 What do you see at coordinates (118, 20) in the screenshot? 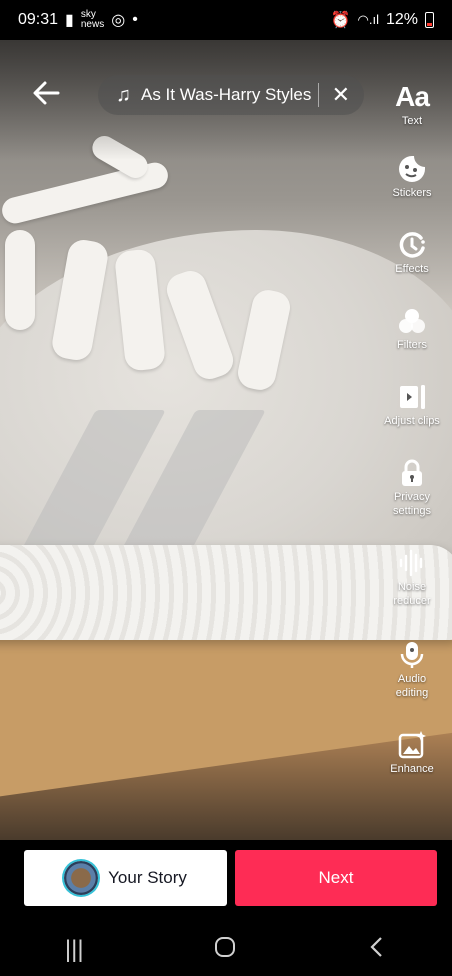
I see `instagram-icon: ◎` at bounding box center [118, 20].